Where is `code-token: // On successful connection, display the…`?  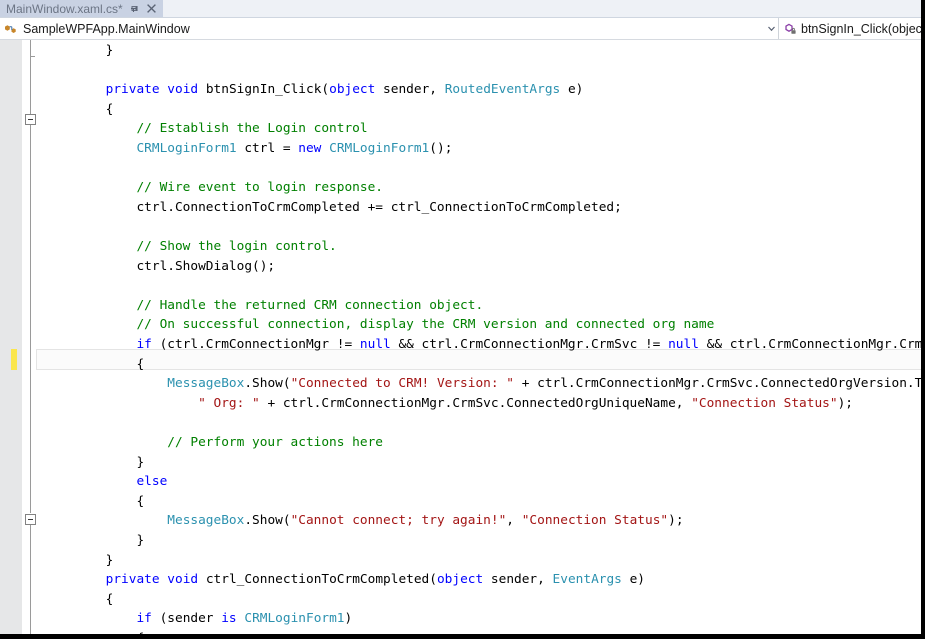
code-token: // On successful connection, display the… is located at coordinates (379, 325).